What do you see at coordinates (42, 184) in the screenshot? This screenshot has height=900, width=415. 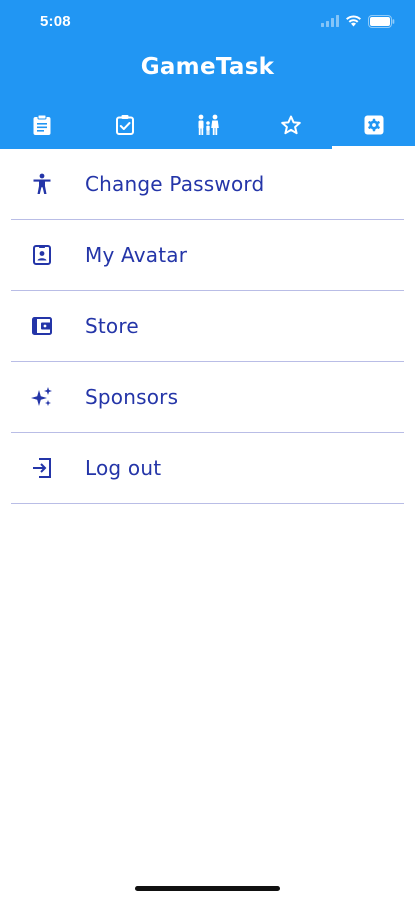 I see `accessibility-person-icon` at bounding box center [42, 184].